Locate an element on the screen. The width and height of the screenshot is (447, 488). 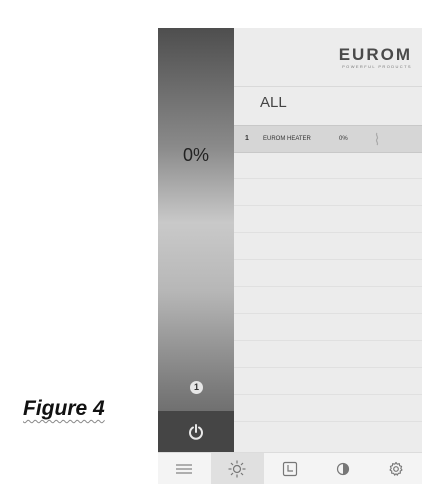
brand-tagline: POWERFUL PRODUCTS is located at coordinates (377, 66).